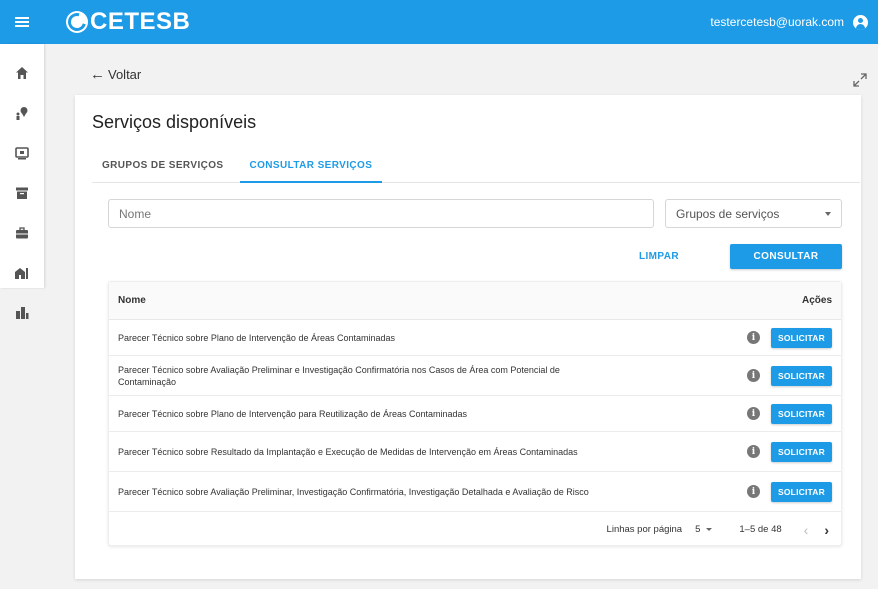 The image size is (878, 589). Describe the element at coordinates (806, 530) in the screenshot. I see `chevron-left-icon: ‹` at that location.